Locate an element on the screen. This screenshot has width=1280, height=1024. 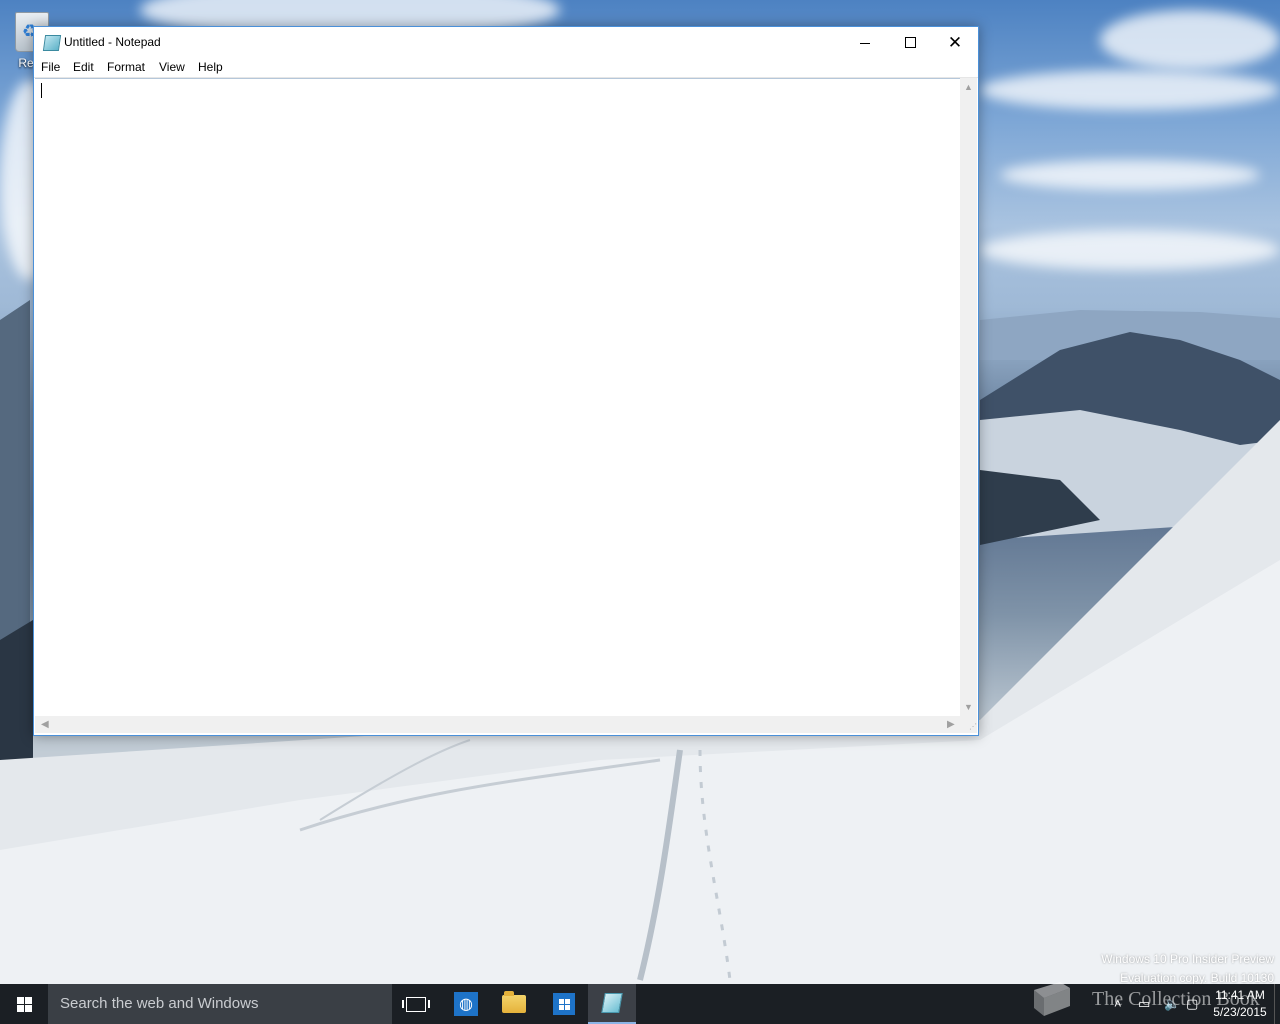
task-view-button is located at coordinates (416, 1004).